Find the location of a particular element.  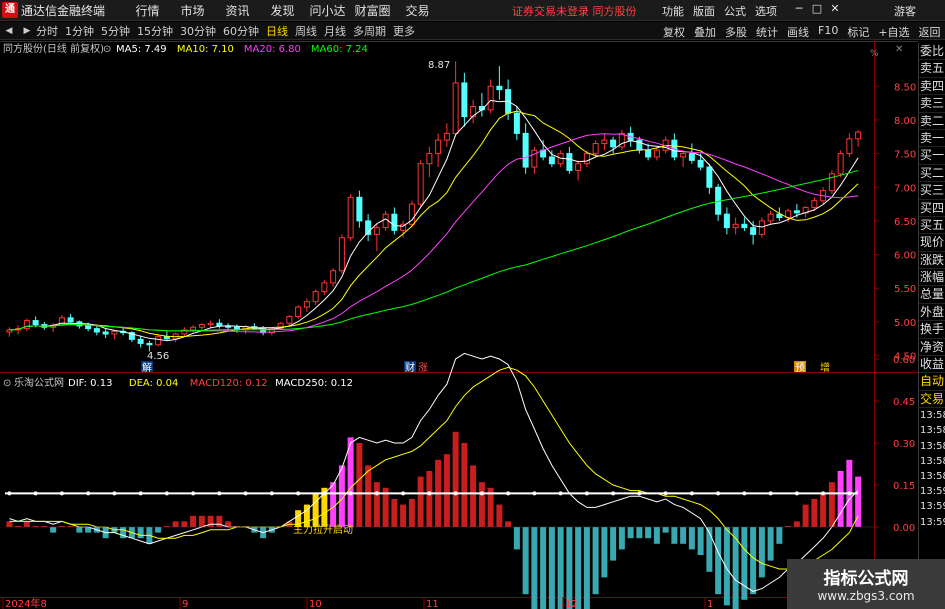

right-menu: 功能 版面 公式 选项 is located at coordinates (724, 11).